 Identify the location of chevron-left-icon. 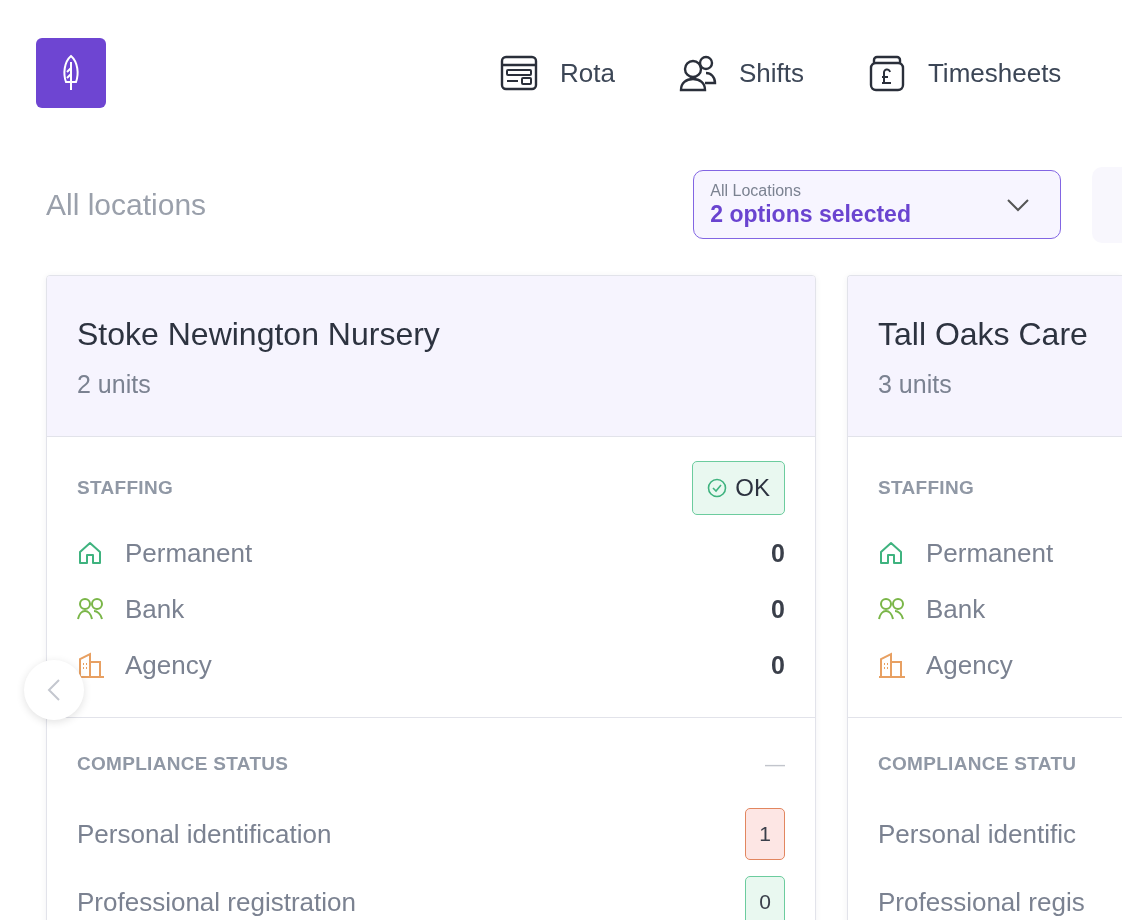
(54, 690).